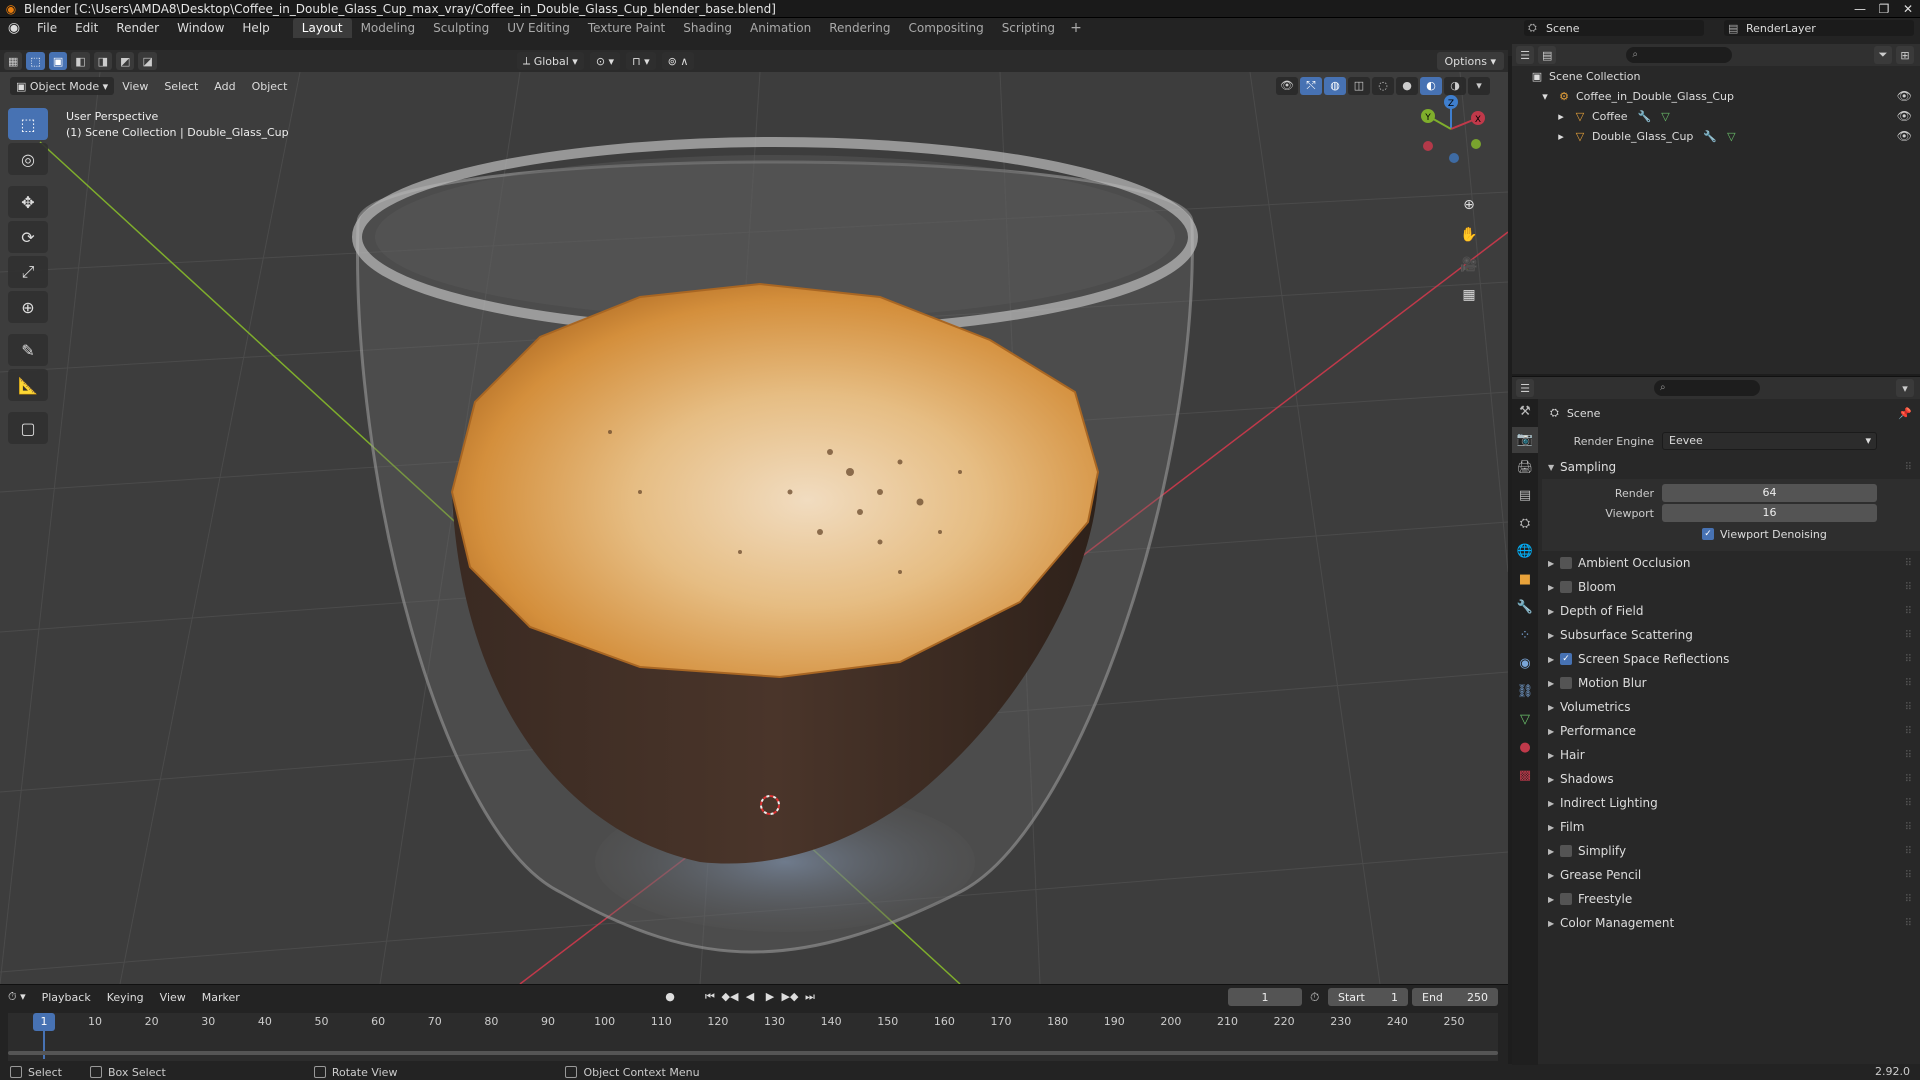  What do you see at coordinates (1884, 9) in the screenshot?
I see `maximize-button: ❐` at bounding box center [1884, 9].